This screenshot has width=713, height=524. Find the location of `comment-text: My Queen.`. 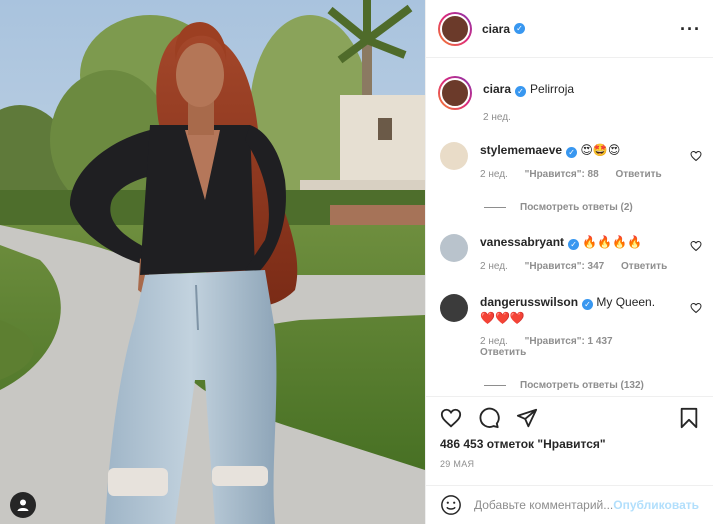

comment-text: My Queen. is located at coordinates (626, 302).